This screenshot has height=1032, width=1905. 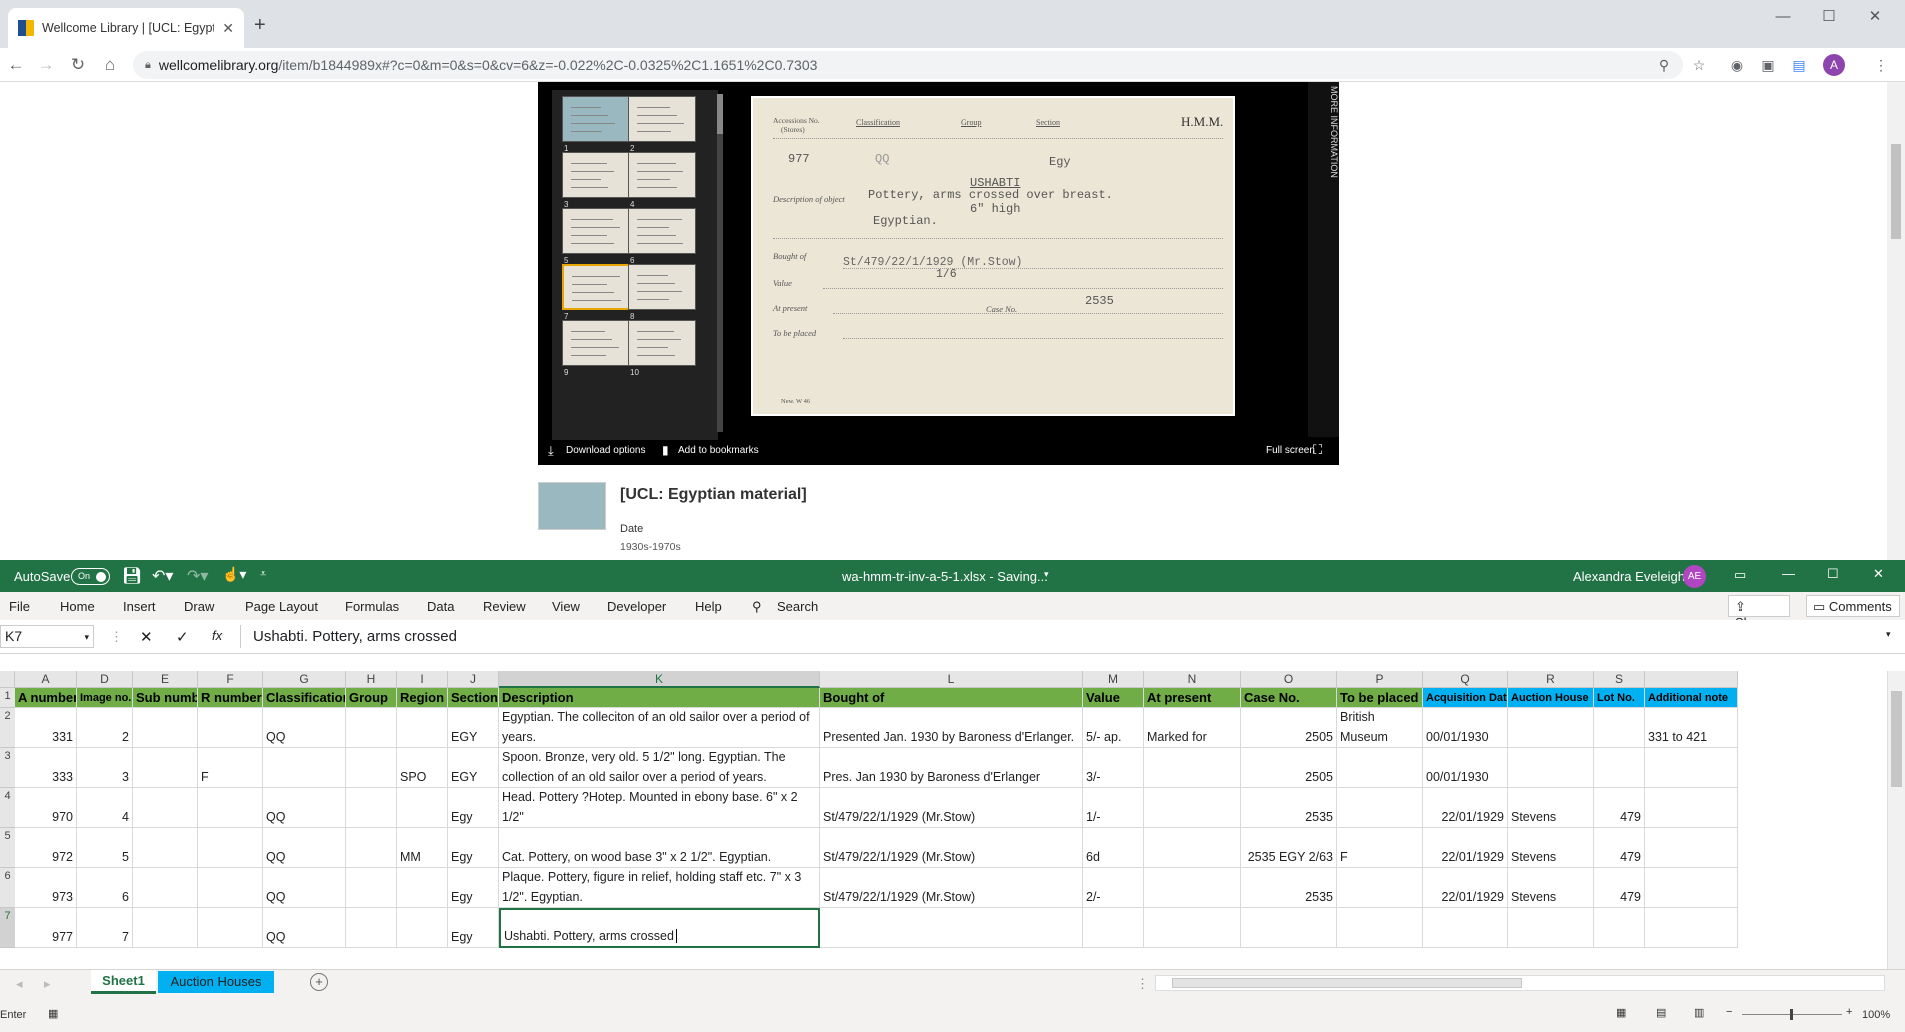 I want to click on header-cell: Sub number, so click(x=165, y=698).